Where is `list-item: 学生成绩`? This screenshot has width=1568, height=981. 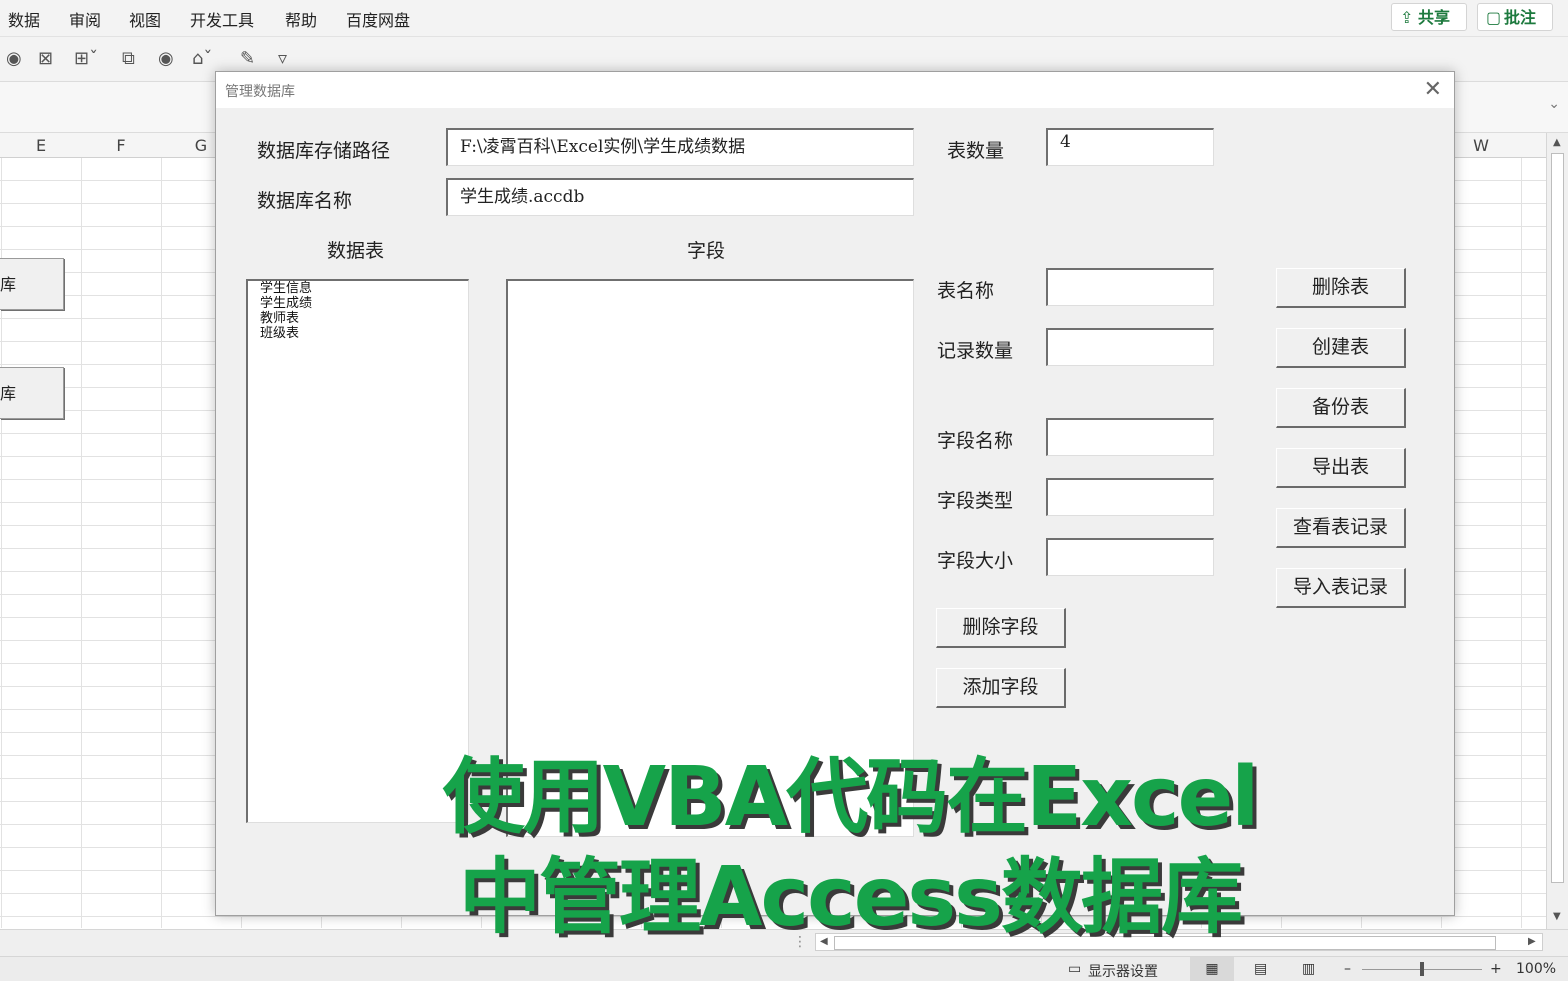 list-item: 学生成绩 is located at coordinates (358, 303).